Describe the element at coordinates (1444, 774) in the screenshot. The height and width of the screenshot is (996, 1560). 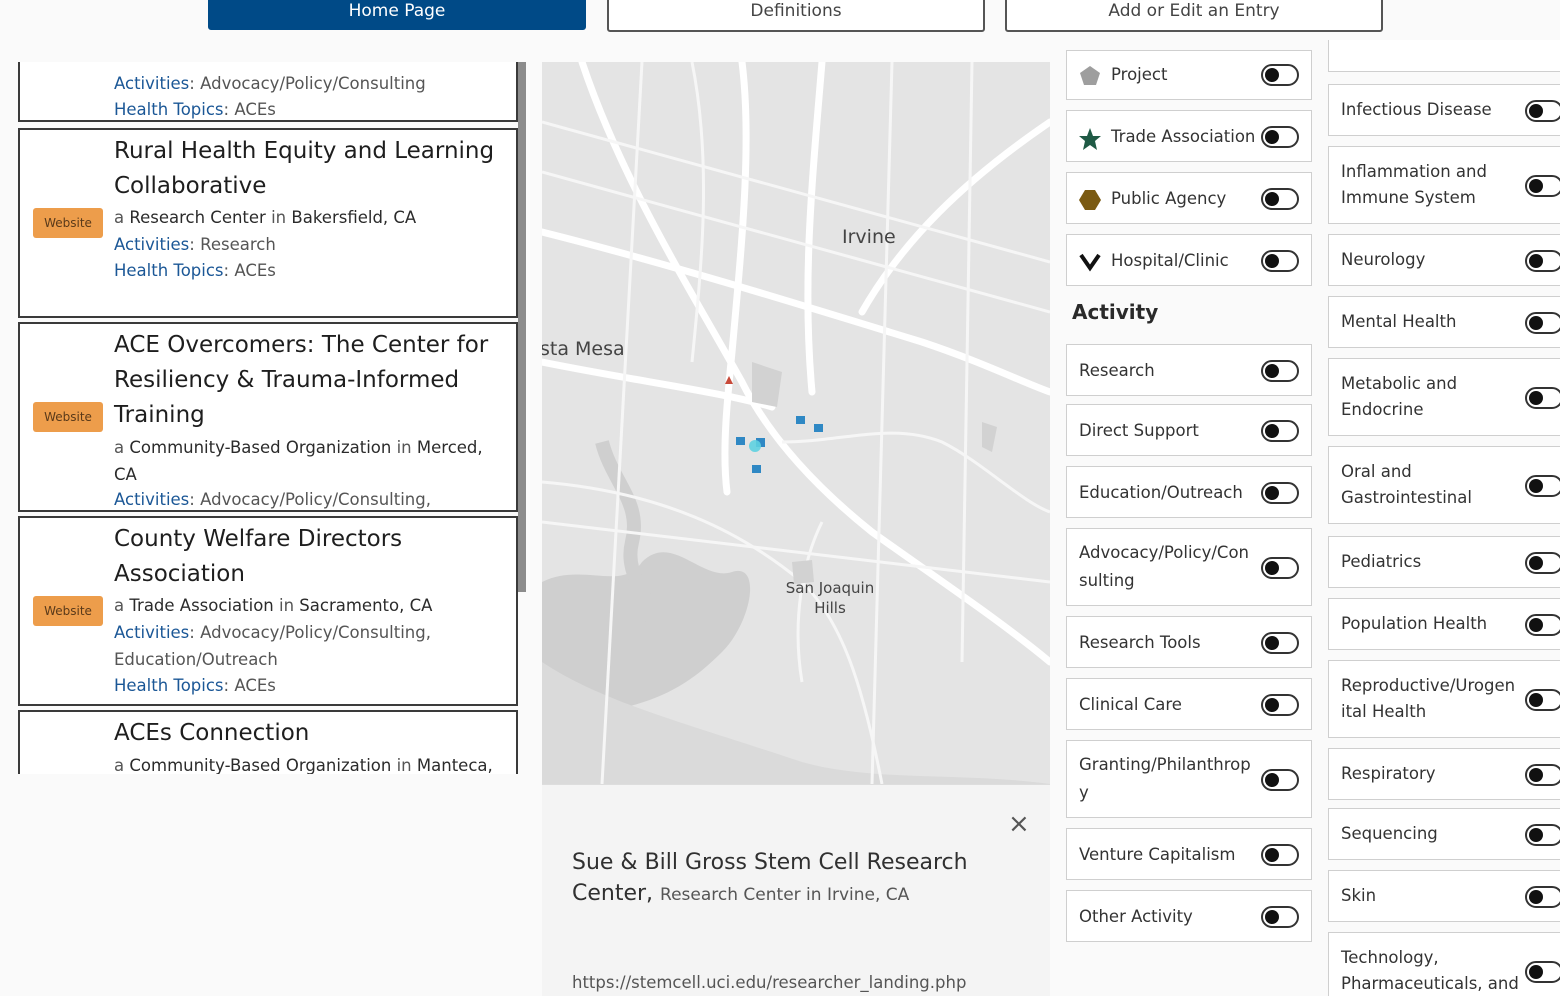
I see `filter-health-topic-item: Respiratory` at that location.